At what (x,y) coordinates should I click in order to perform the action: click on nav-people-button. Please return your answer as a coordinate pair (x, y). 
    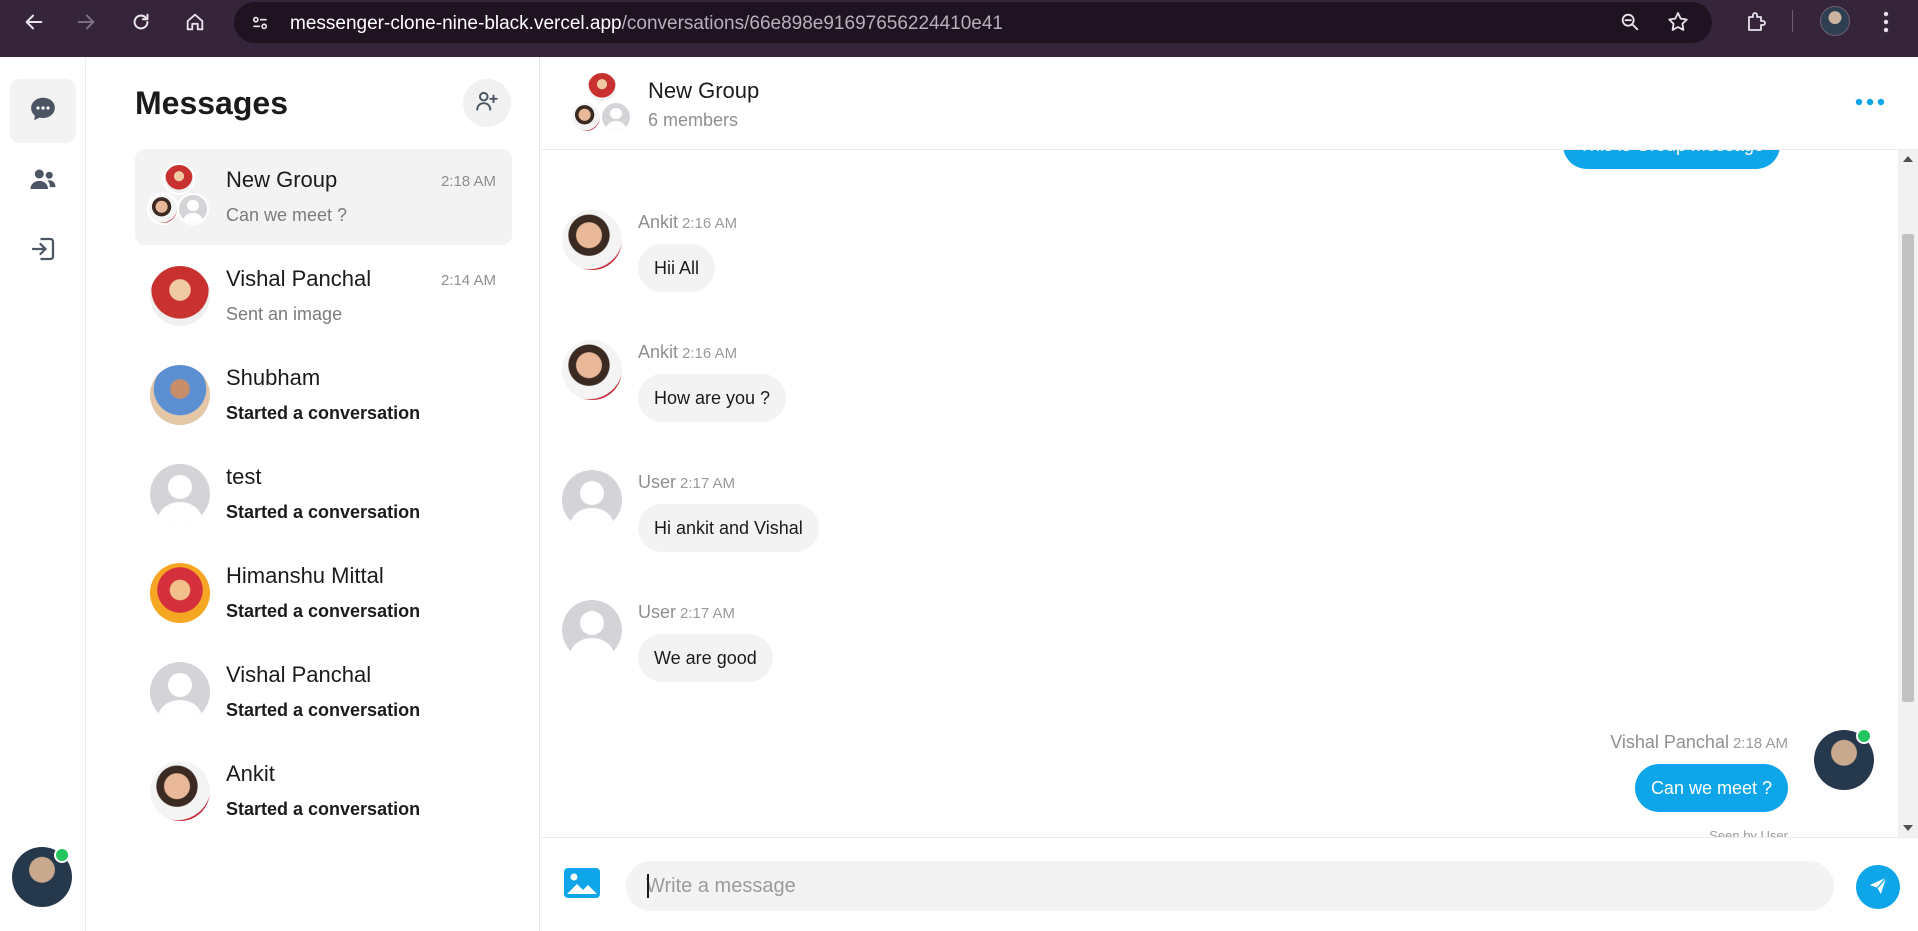
    Looking at the image, I should click on (43, 181).